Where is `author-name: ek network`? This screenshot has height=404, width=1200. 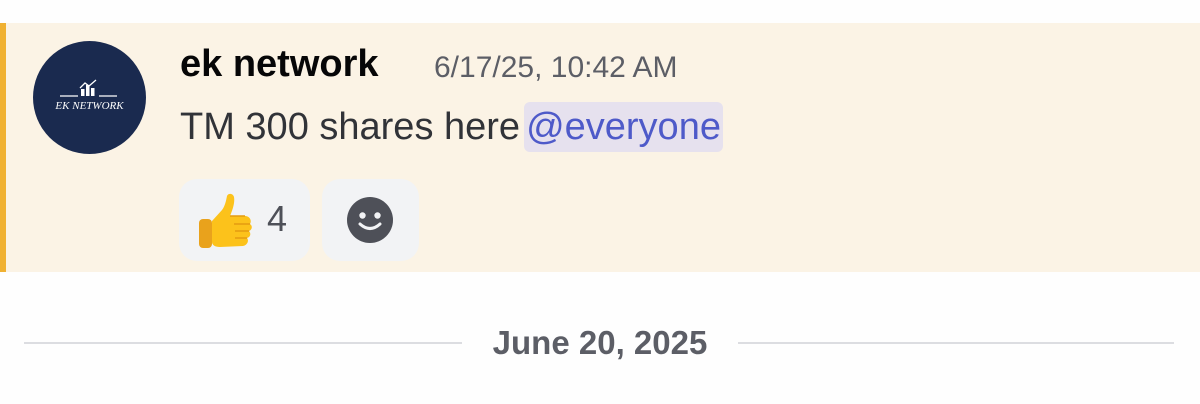
author-name: ek network is located at coordinates (279, 64).